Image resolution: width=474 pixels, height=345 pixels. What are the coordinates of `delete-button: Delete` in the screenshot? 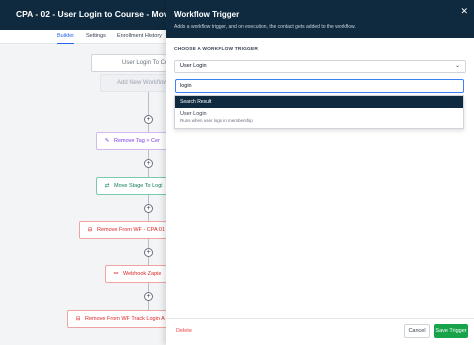 It's located at (184, 331).